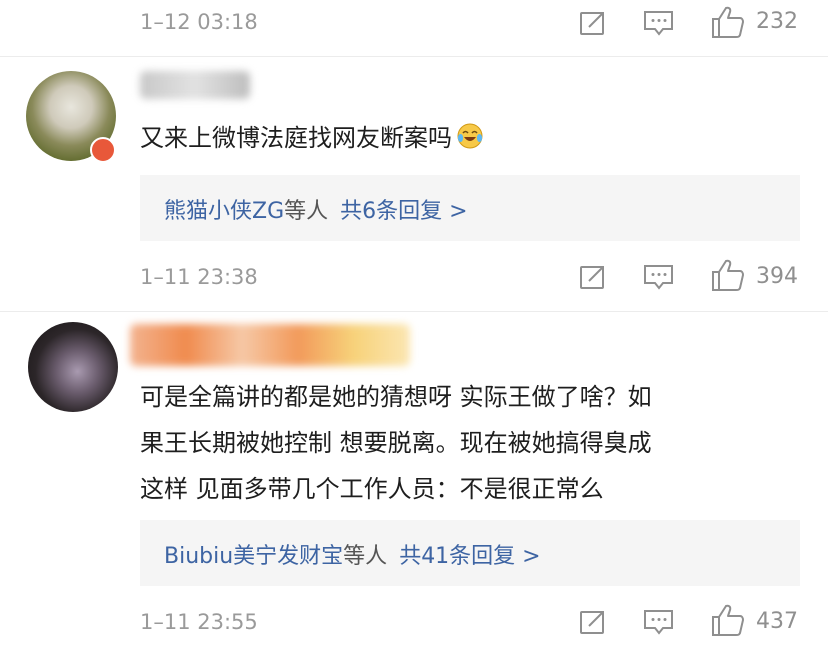 The height and width of the screenshot is (658, 828). Describe the element at coordinates (372, 489) in the screenshot. I see `comment-line: 这样 见面多带几个工作人员：不是很正常么` at that location.